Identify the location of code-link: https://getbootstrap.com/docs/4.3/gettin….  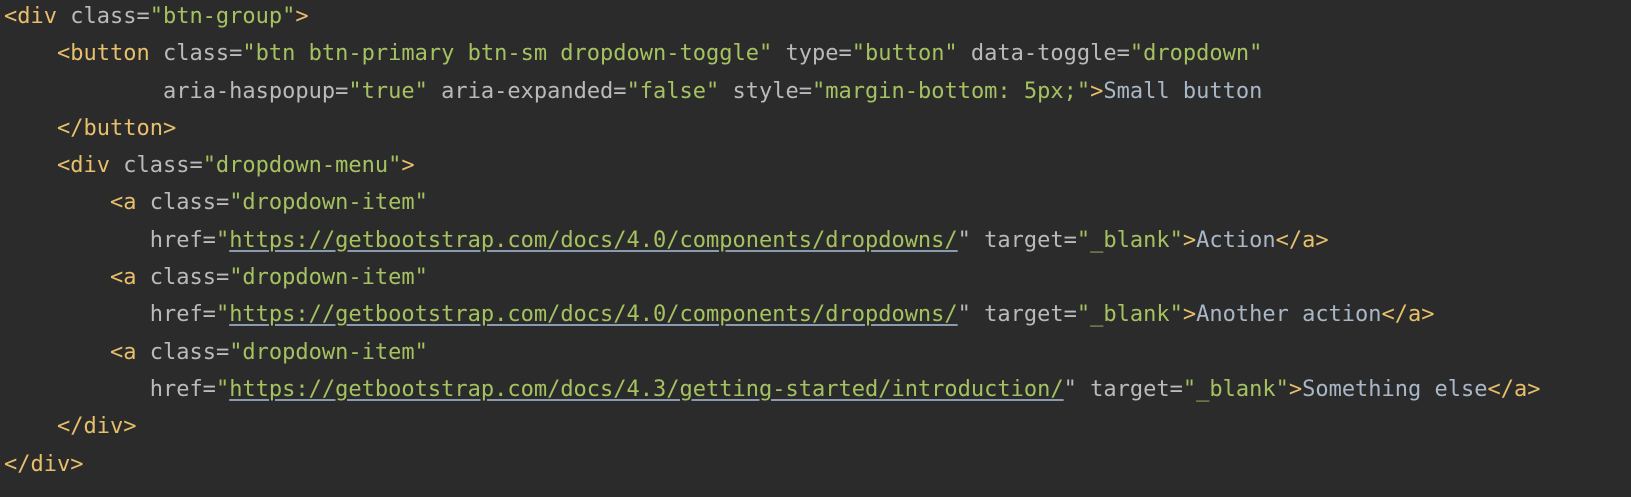
(646, 389).